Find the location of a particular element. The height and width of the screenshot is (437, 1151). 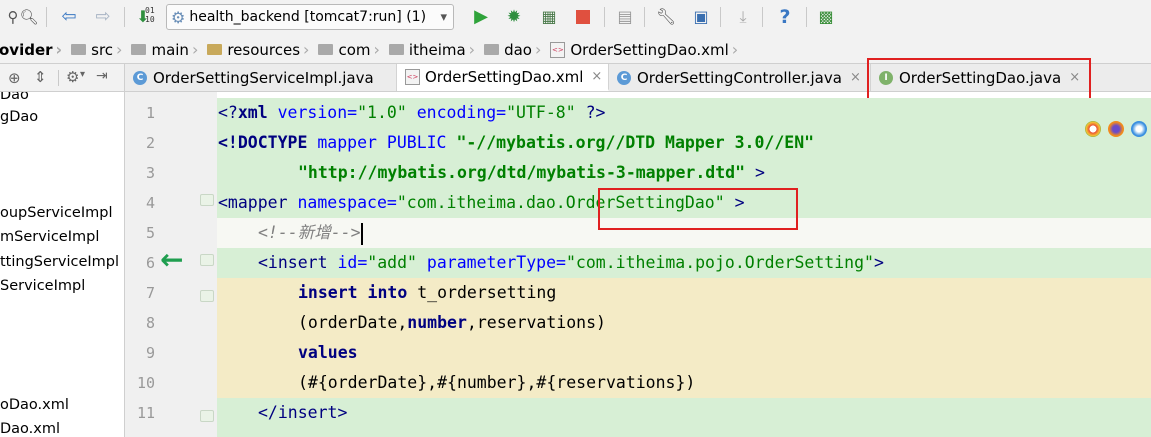

code-line-10: (#{orderDate},#{number},#{reservations}) is located at coordinates (496, 383).